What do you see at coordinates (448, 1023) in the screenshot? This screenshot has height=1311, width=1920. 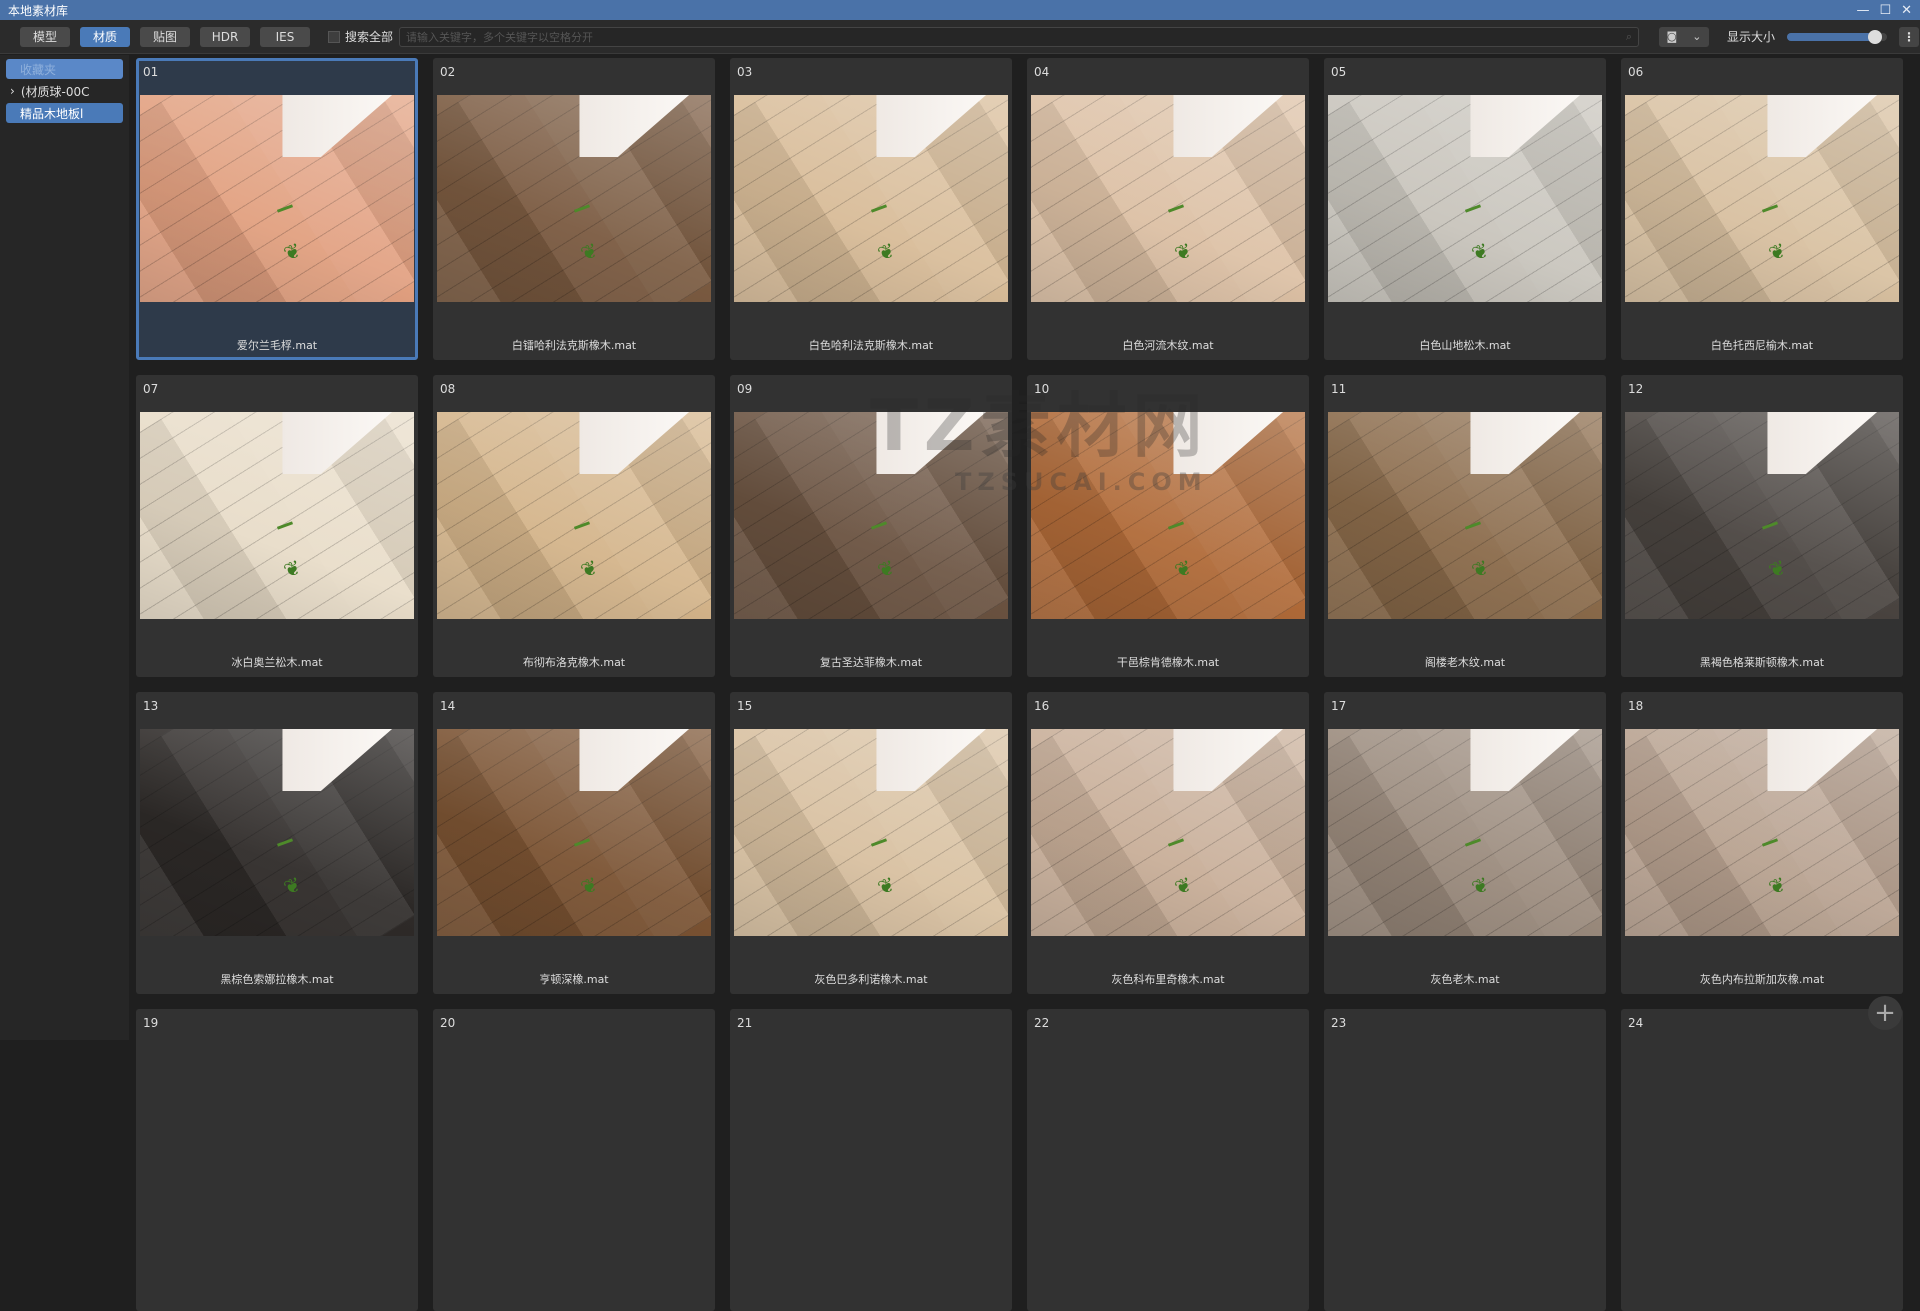 I see `card-number: 20` at bounding box center [448, 1023].